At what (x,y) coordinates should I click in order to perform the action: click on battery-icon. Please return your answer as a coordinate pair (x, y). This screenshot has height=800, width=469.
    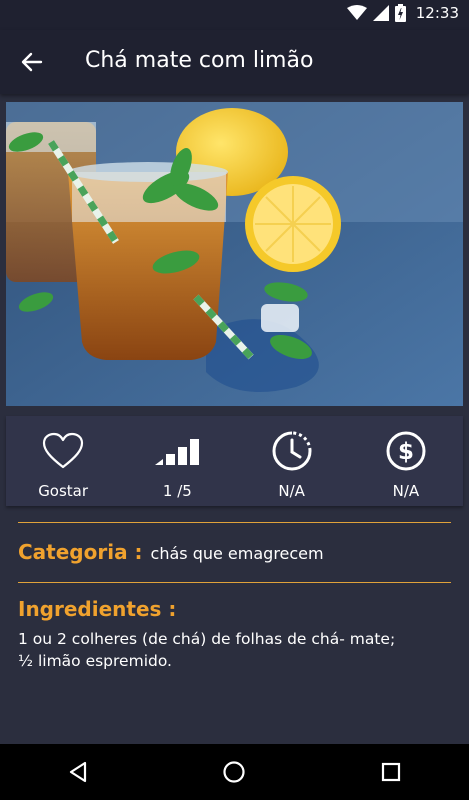
    Looking at the image, I should click on (400, 13).